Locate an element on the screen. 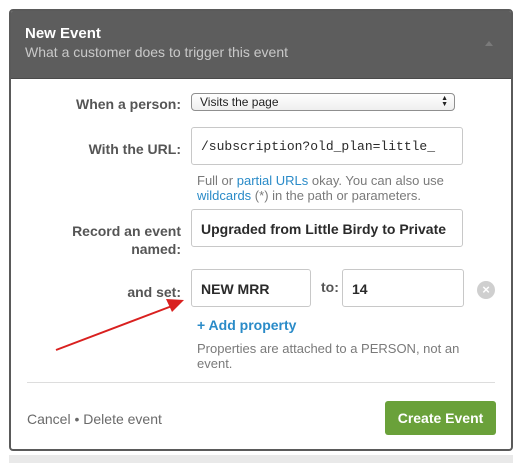 This screenshot has height=463, width=523. caret-up-icon is located at coordinates (489, 43).